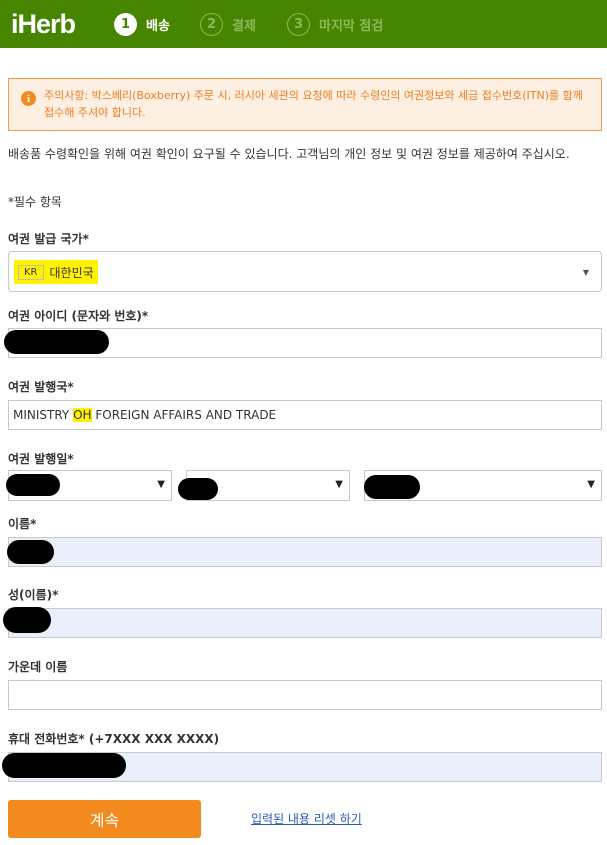 This screenshot has height=845, width=607. I want to click on issue-date-label: 여권 발행일*, so click(41, 459).